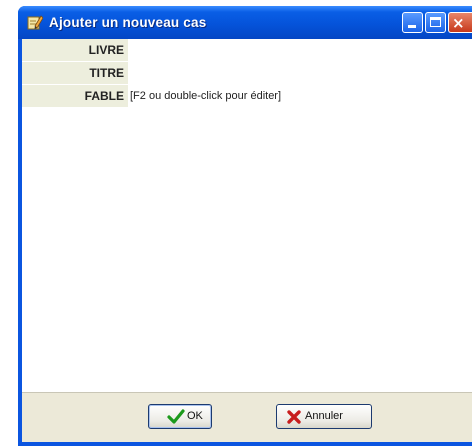 This screenshot has width=472, height=446. Describe the element at coordinates (245, 22) in the screenshot. I see `title-bar: Ajouter un nouveau cas ×` at that location.